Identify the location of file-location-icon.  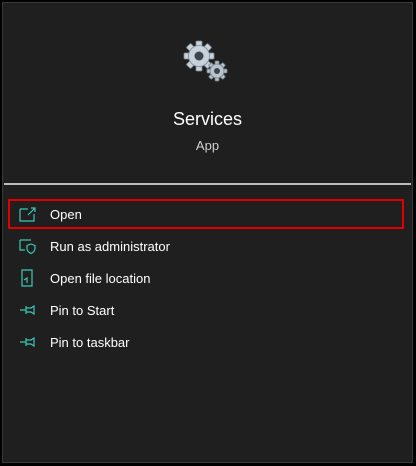
(28, 278).